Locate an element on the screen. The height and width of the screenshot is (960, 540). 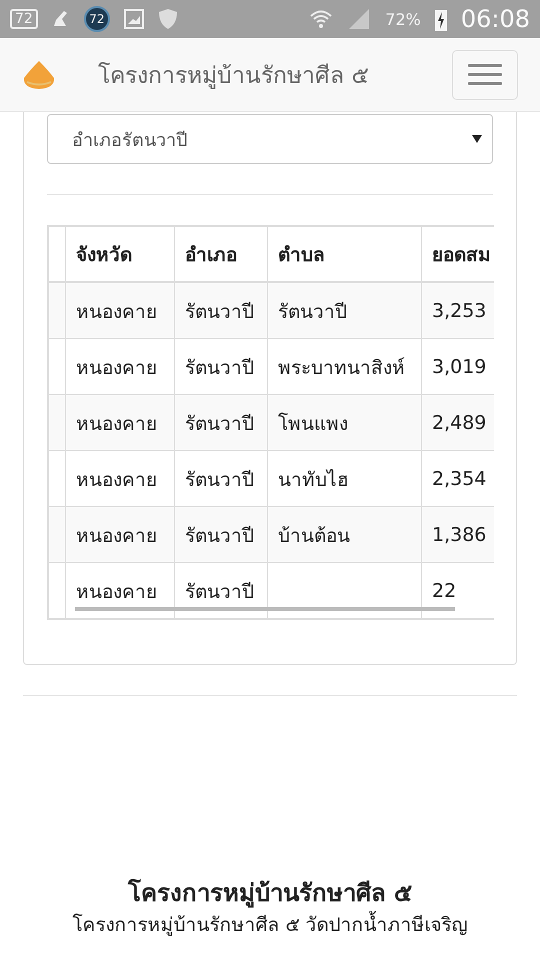
table-cell: 3,253 is located at coordinates (458, 310).